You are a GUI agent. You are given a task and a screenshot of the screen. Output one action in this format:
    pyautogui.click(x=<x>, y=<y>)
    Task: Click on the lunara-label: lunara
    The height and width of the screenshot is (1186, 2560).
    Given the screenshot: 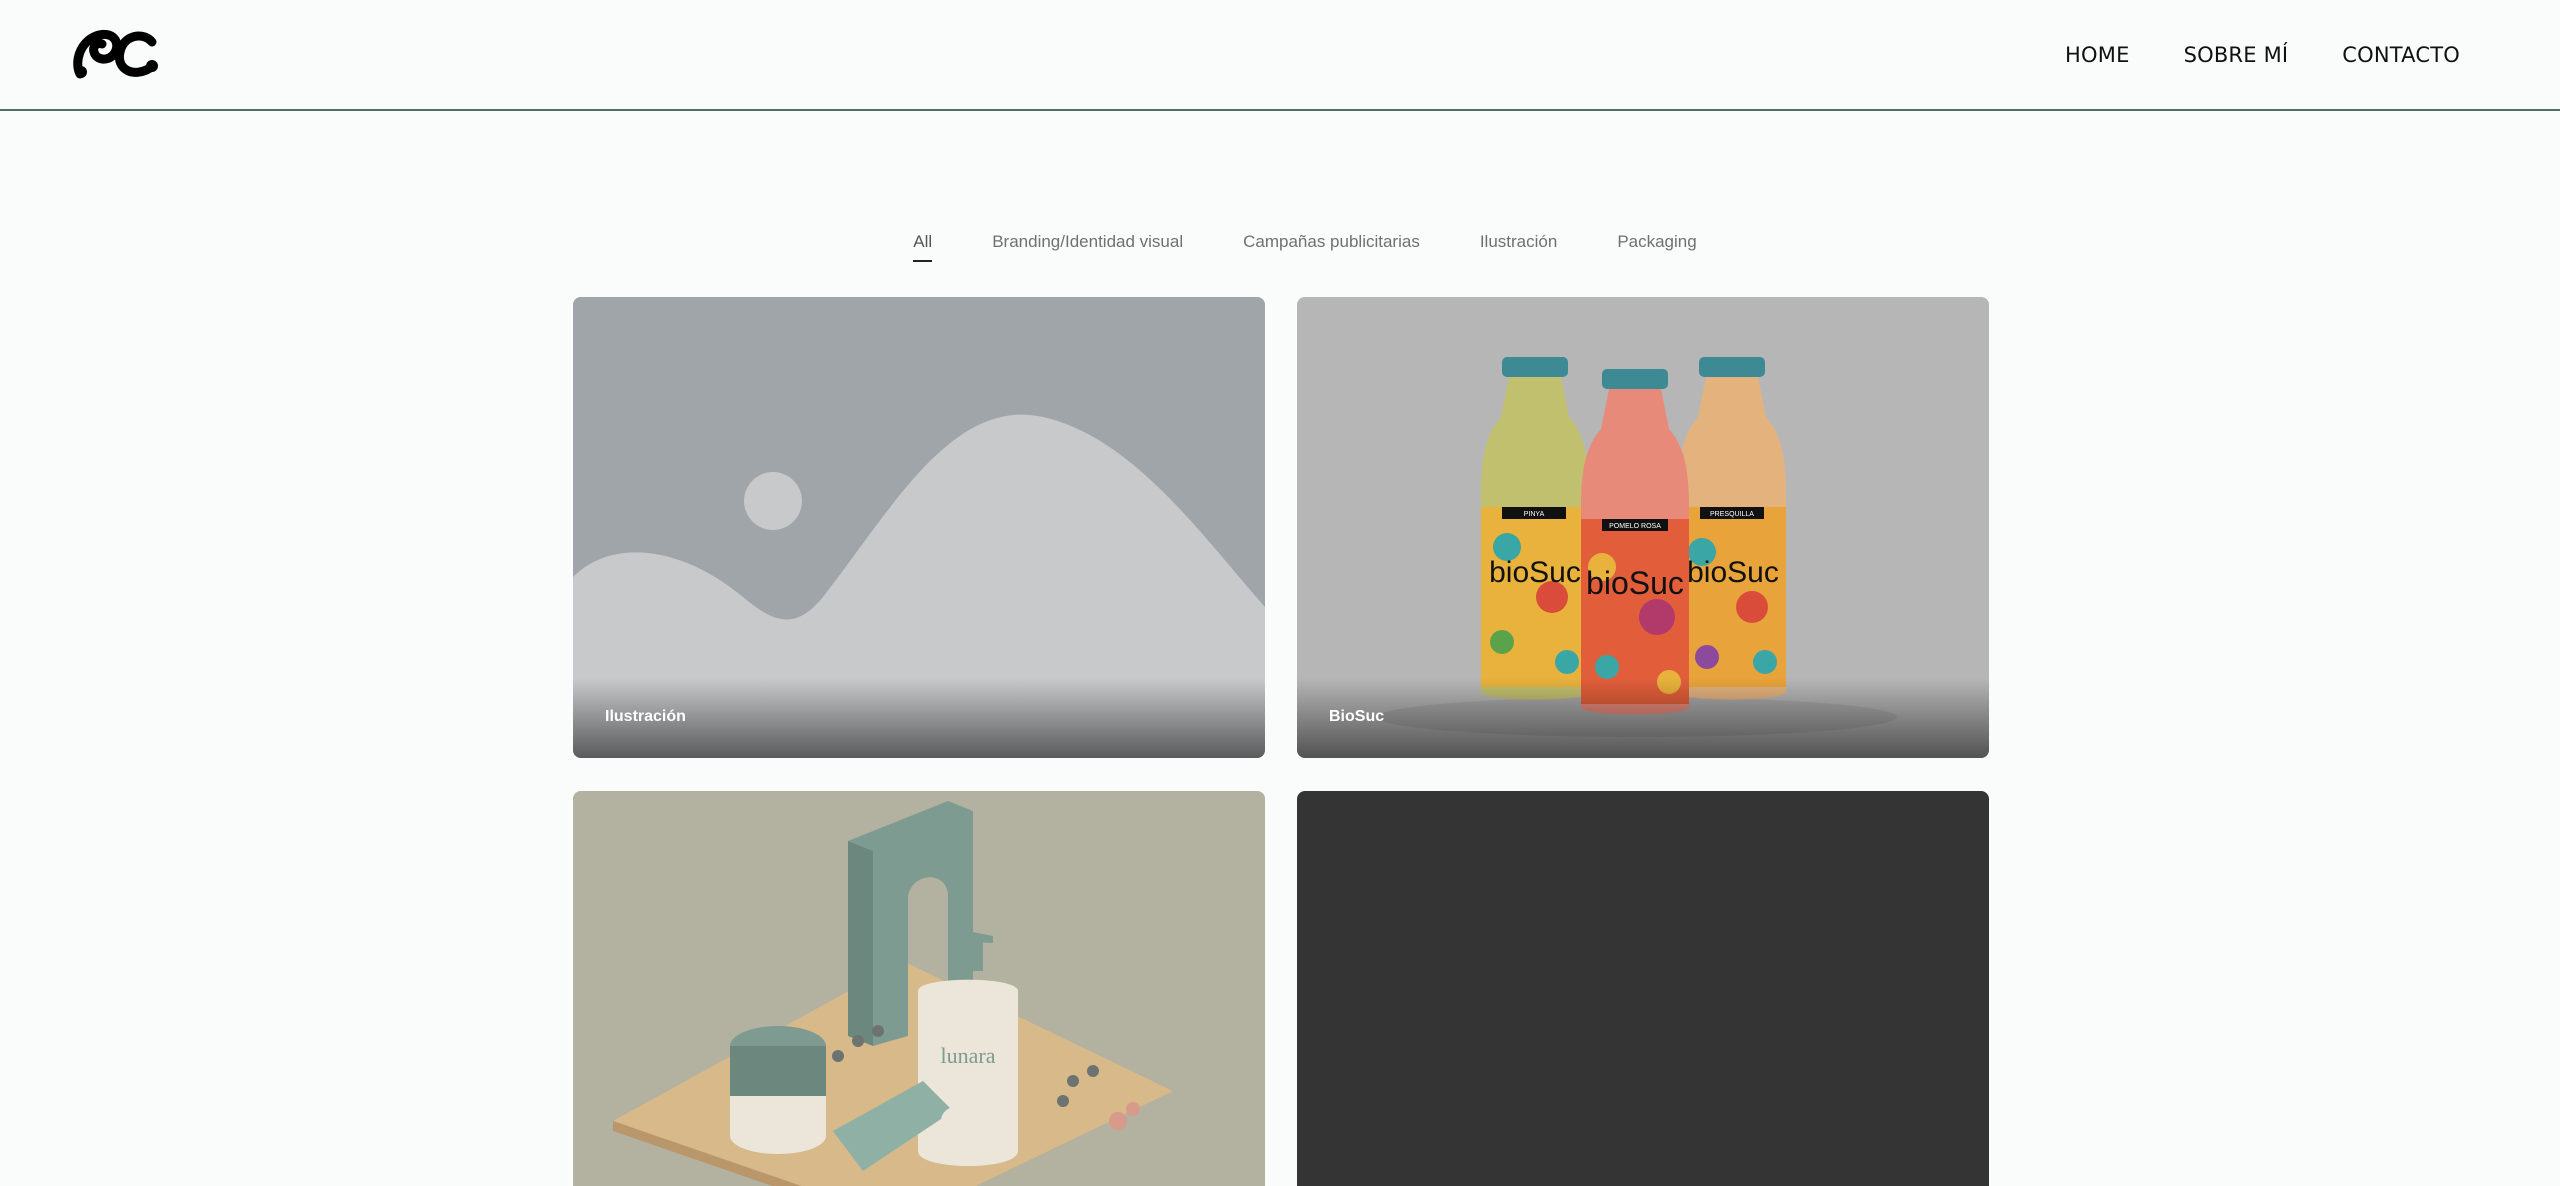 What is the action you would take?
    pyautogui.click(x=968, y=1055)
    